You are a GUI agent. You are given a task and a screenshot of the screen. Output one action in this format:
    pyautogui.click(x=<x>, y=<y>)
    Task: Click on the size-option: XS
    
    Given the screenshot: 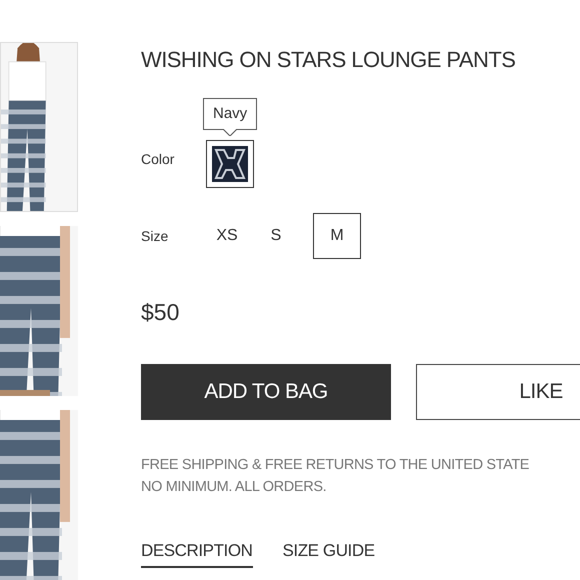 What is the action you would take?
    pyautogui.click(x=227, y=236)
    